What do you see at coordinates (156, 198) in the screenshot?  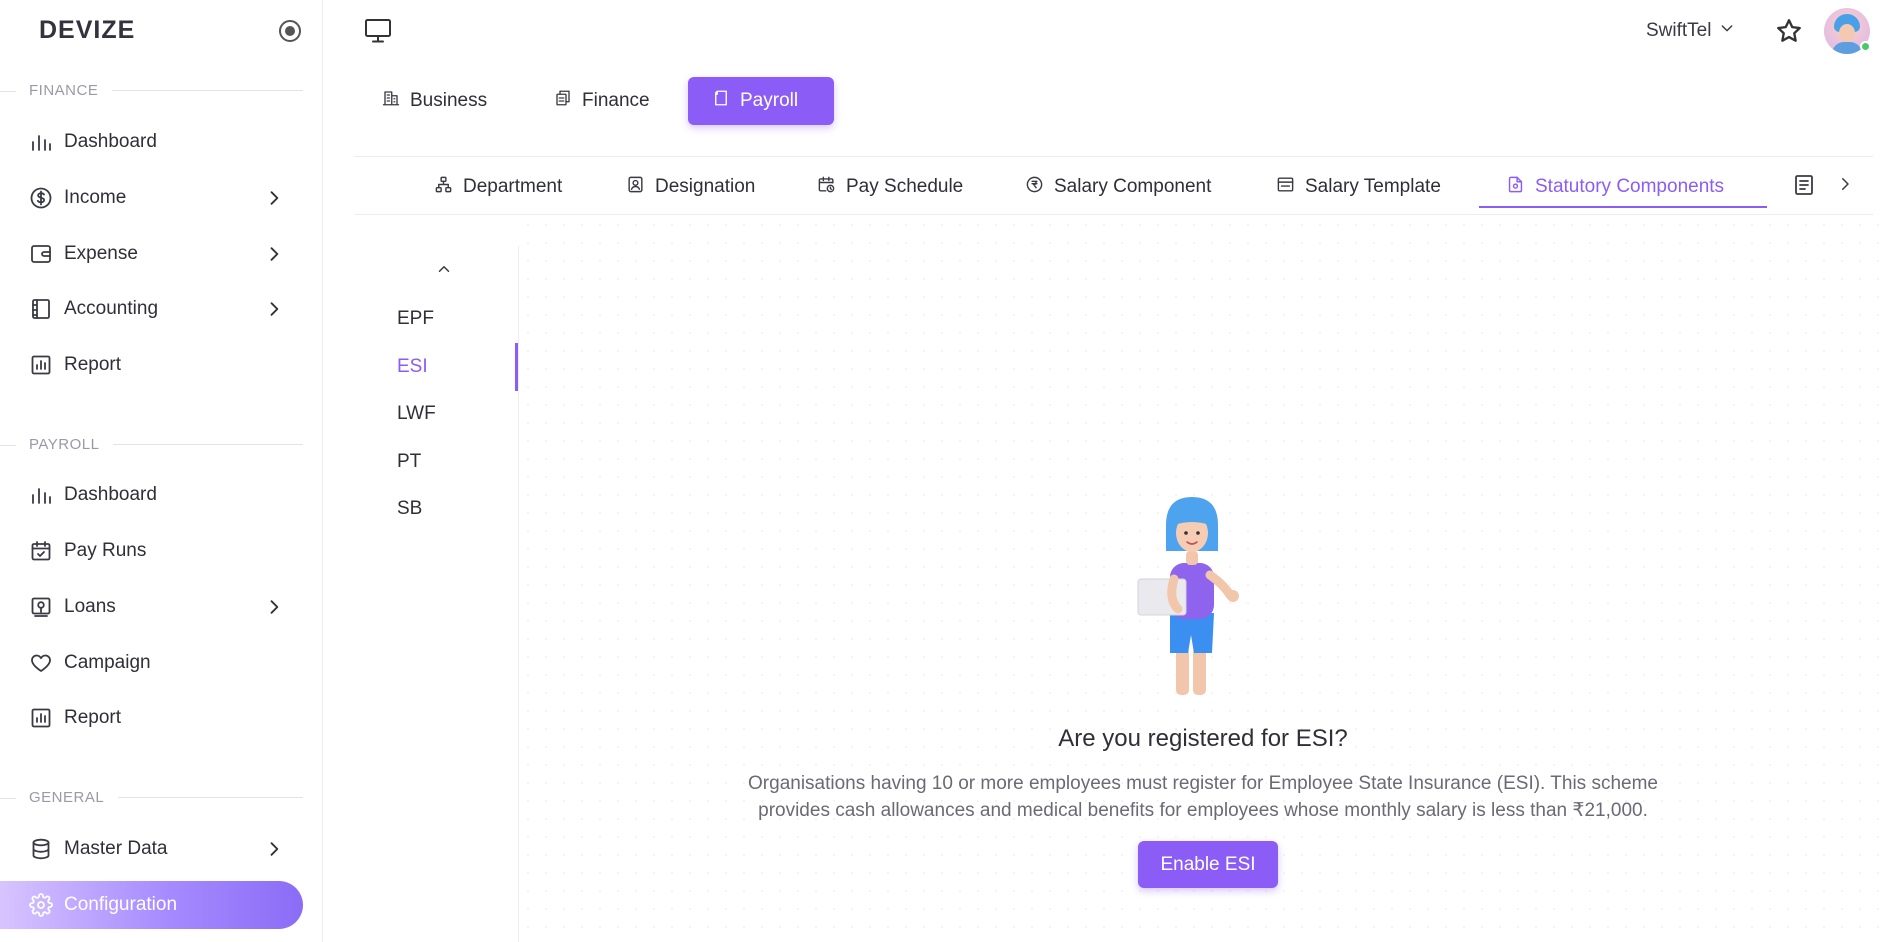 I see `sidebar-item-income: Income` at bounding box center [156, 198].